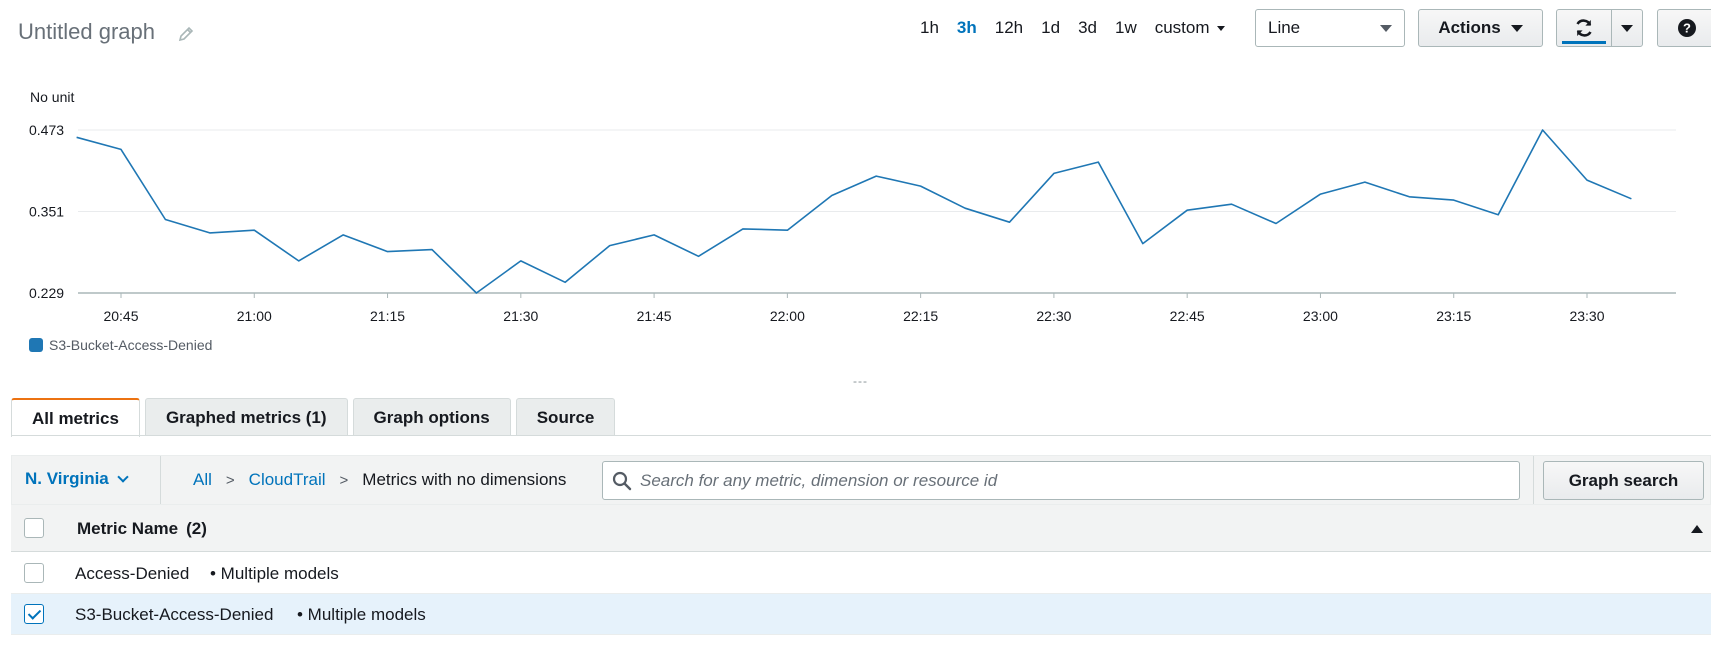 This screenshot has width=1711, height=669. What do you see at coordinates (1187, 316) in the screenshot?
I see `x-tick-label: 22:45` at bounding box center [1187, 316].